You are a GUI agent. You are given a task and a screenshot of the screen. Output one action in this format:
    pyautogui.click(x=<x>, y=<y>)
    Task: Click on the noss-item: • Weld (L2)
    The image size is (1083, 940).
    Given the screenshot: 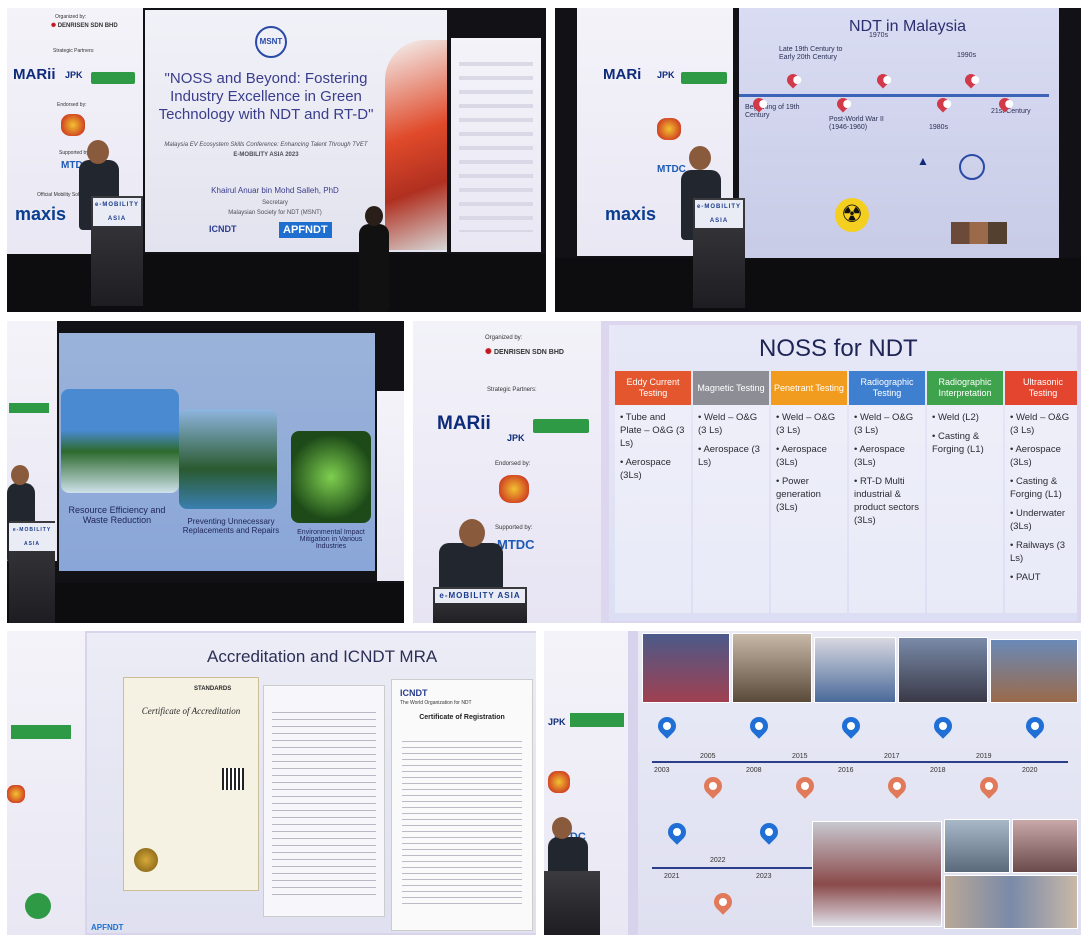 What is the action you would take?
    pyautogui.click(x=955, y=417)
    